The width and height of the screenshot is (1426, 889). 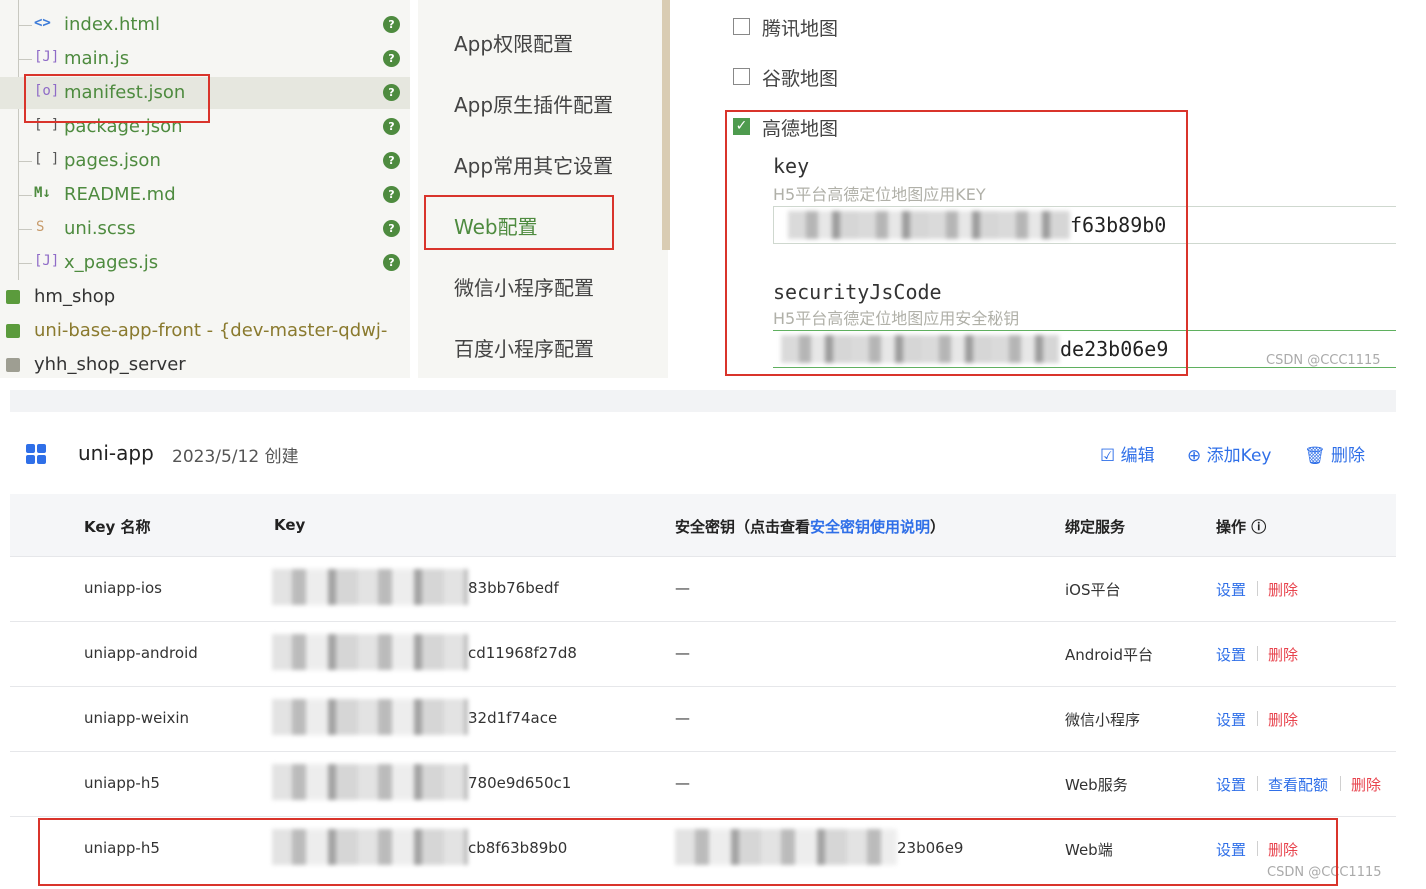 I want to click on table-row: uniapp-weixin 32d1f74ace — 微信小程序 设置 删除, so click(x=703, y=719).